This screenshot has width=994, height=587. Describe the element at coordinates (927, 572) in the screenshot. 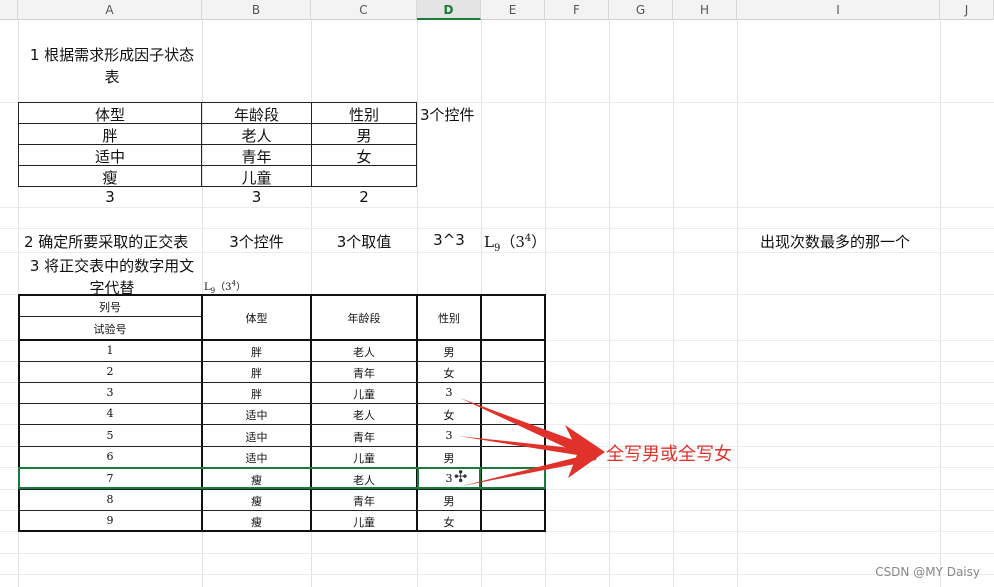

I see `watermark: CSDN @MY Daisy` at that location.